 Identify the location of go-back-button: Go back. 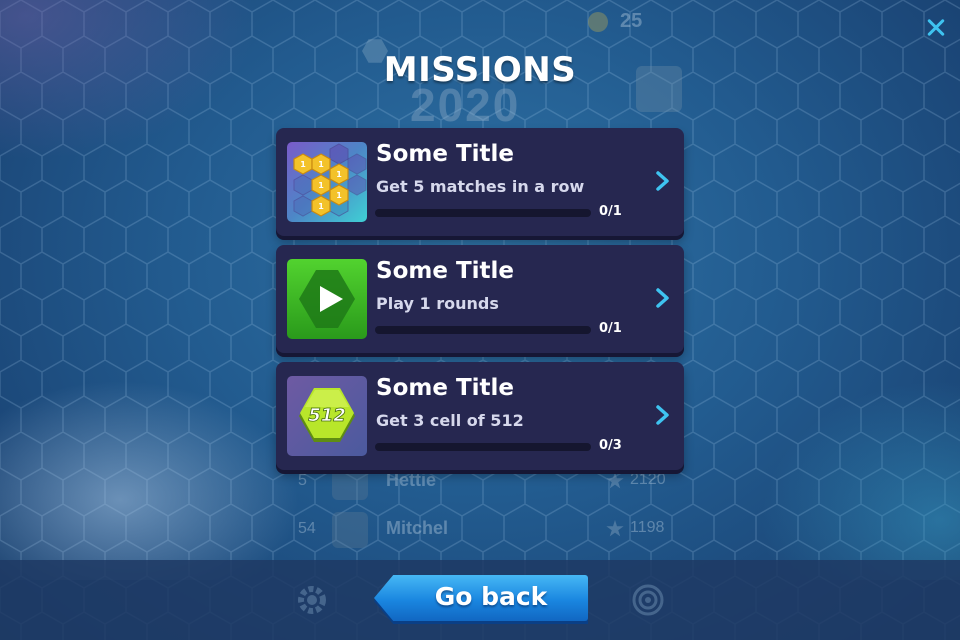
(481, 599).